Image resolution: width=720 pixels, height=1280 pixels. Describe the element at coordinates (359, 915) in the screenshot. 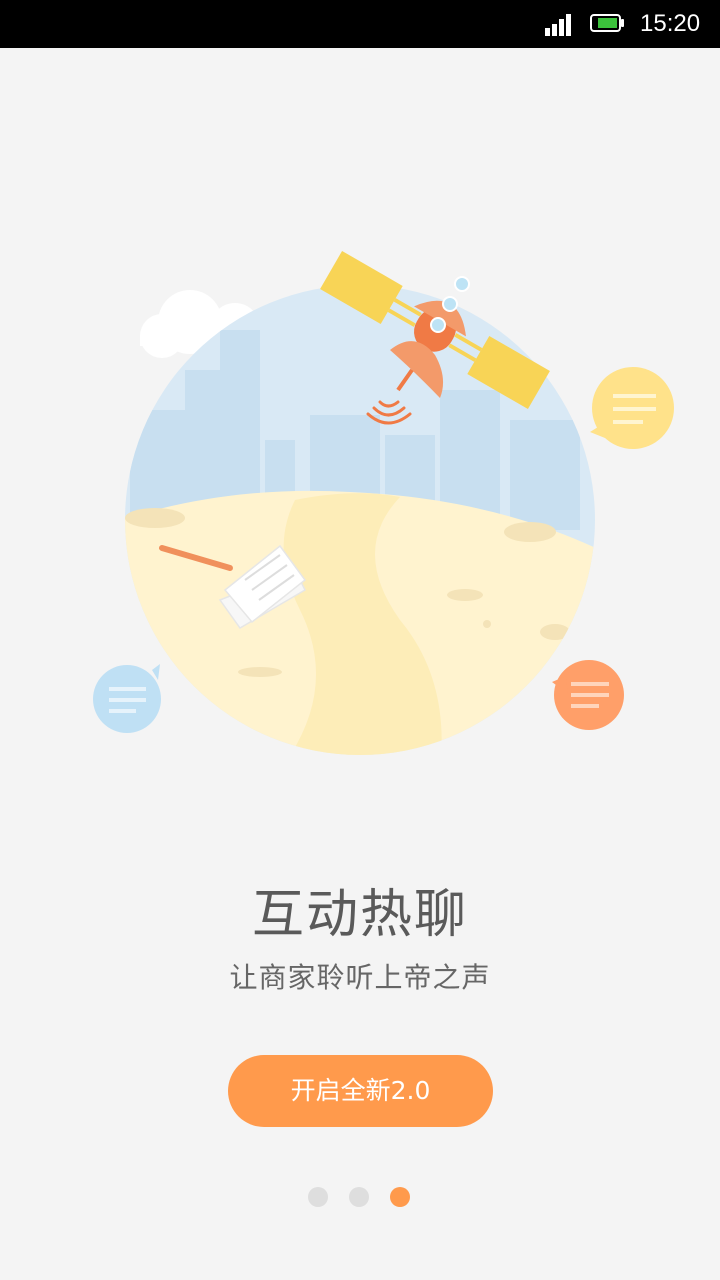

I see `page-title: 互动热聊` at that location.